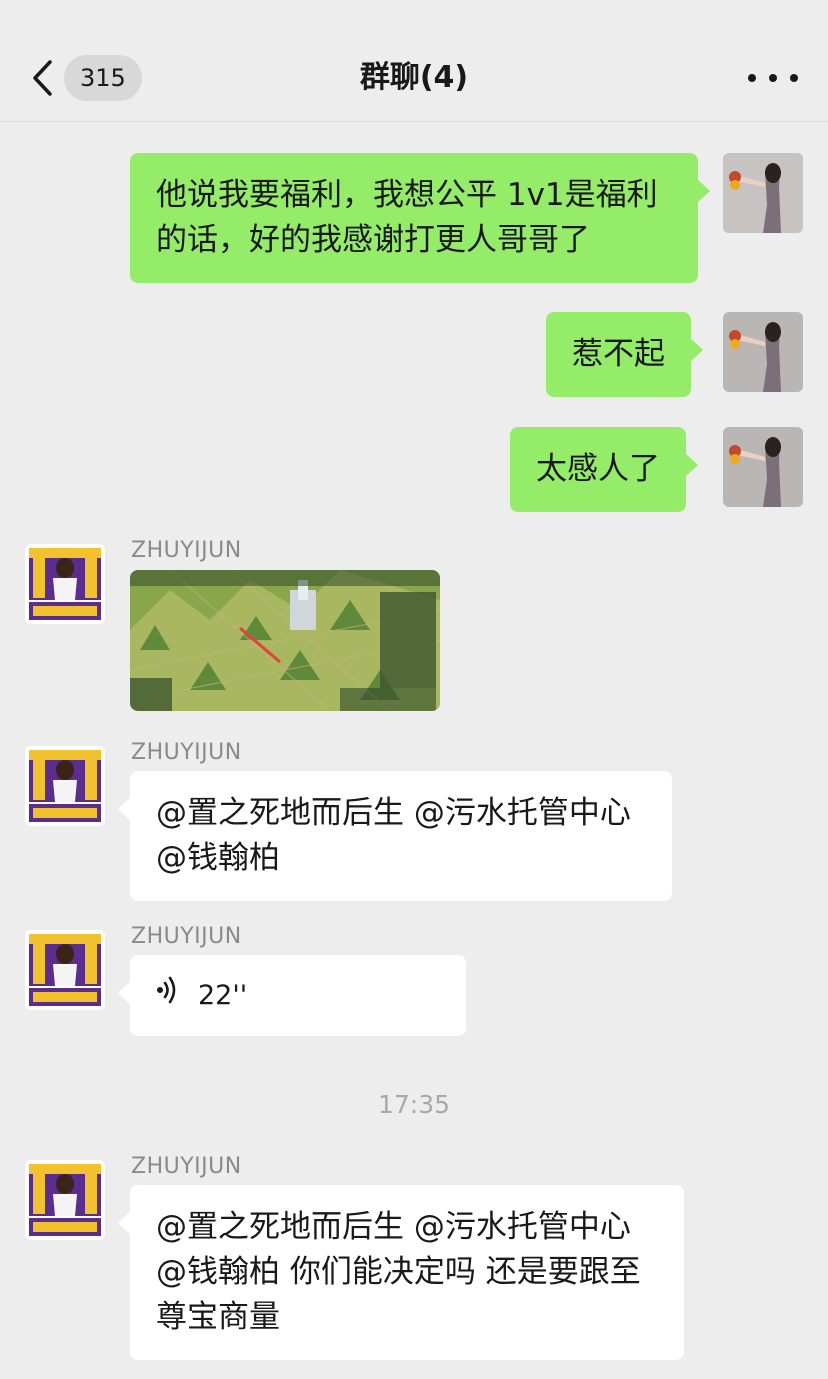  What do you see at coordinates (395, 836) in the screenshot?
I see `message-bubble-received: @置之死地而后生 @污水托管中心@钱翰柏` at bounding box center [395, 836].